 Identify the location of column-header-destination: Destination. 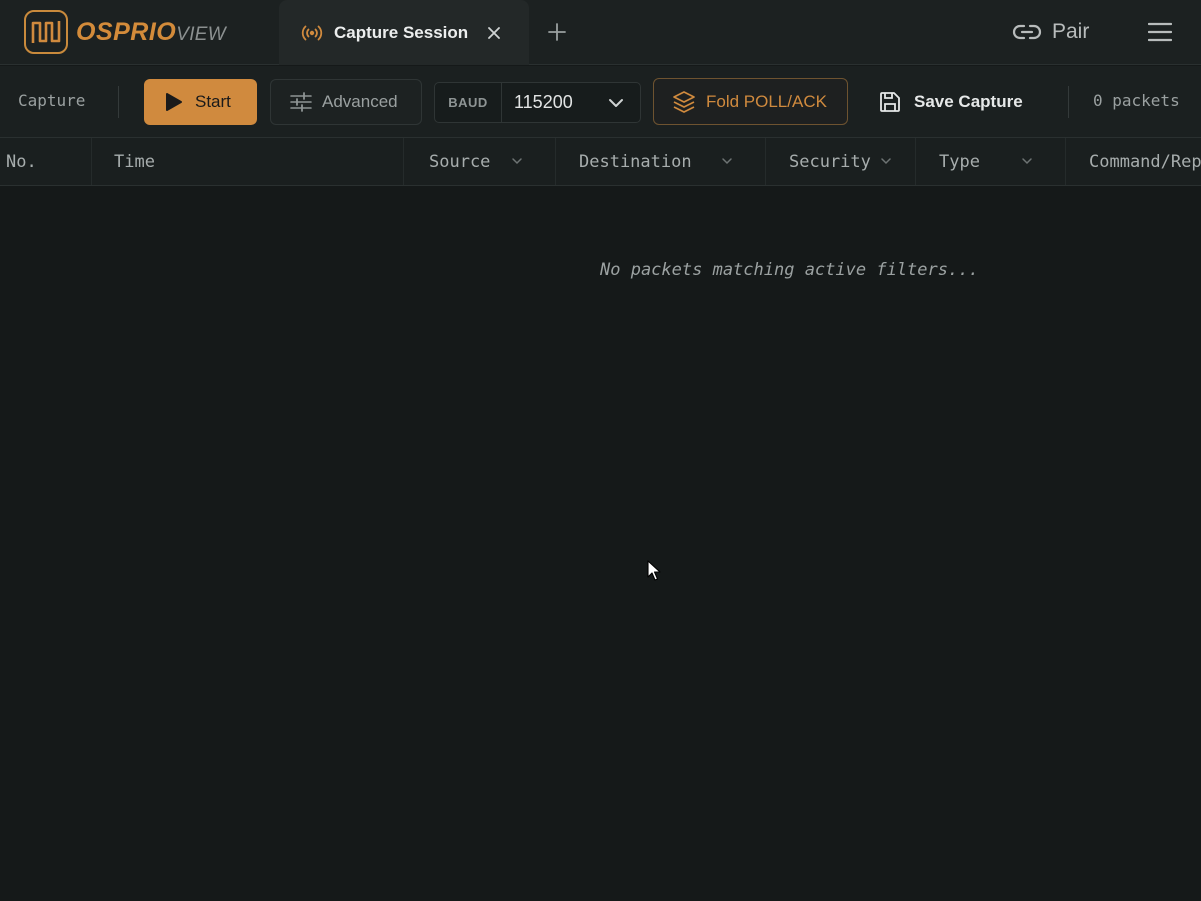
(661, 161).